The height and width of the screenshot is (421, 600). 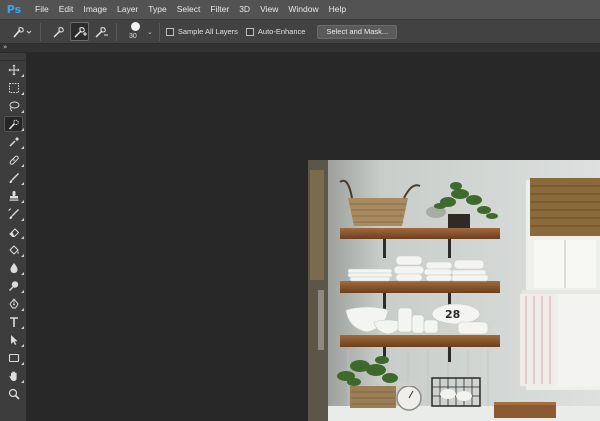 I want to click on subtract-from-selection-mode-button, so click(x=100, y=31).